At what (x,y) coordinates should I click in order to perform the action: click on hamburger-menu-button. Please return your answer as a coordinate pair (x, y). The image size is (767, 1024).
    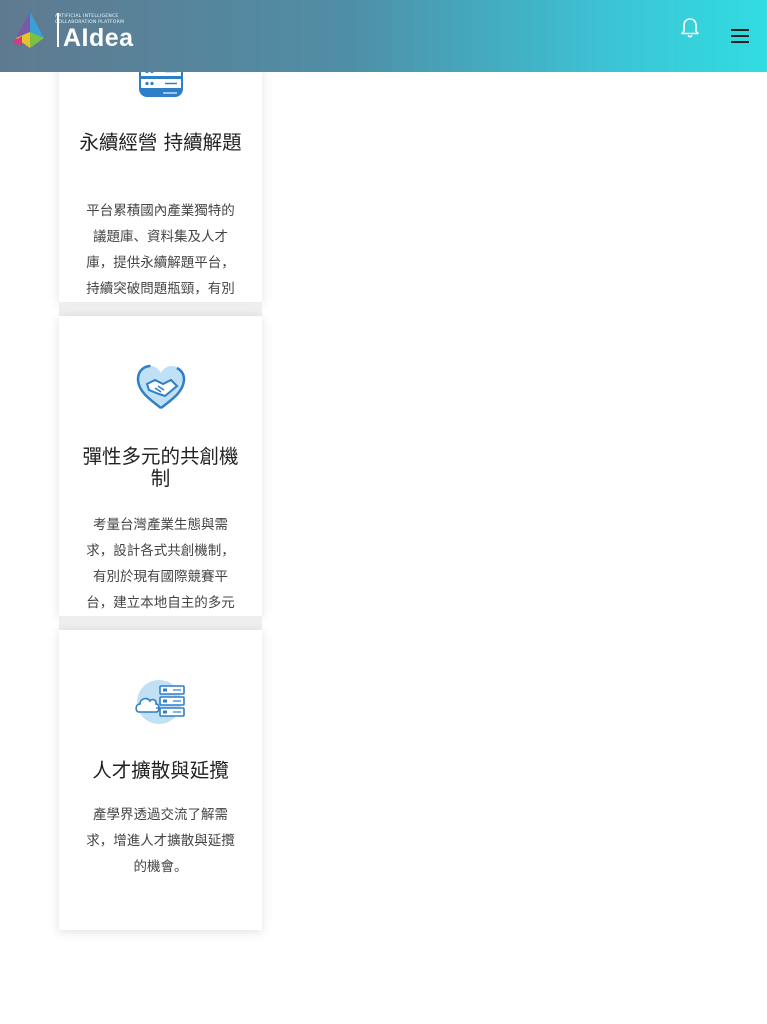
    Looking at the image, I should click on (740, 36).